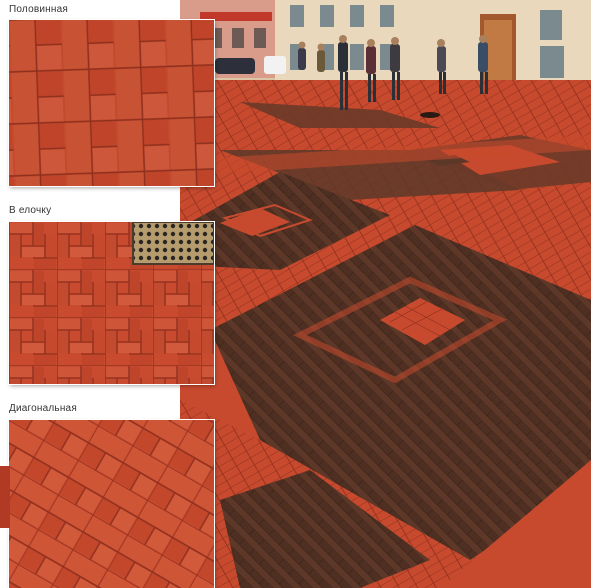  I want to click on pattern-swatch-running-bond, so click(111, 103).